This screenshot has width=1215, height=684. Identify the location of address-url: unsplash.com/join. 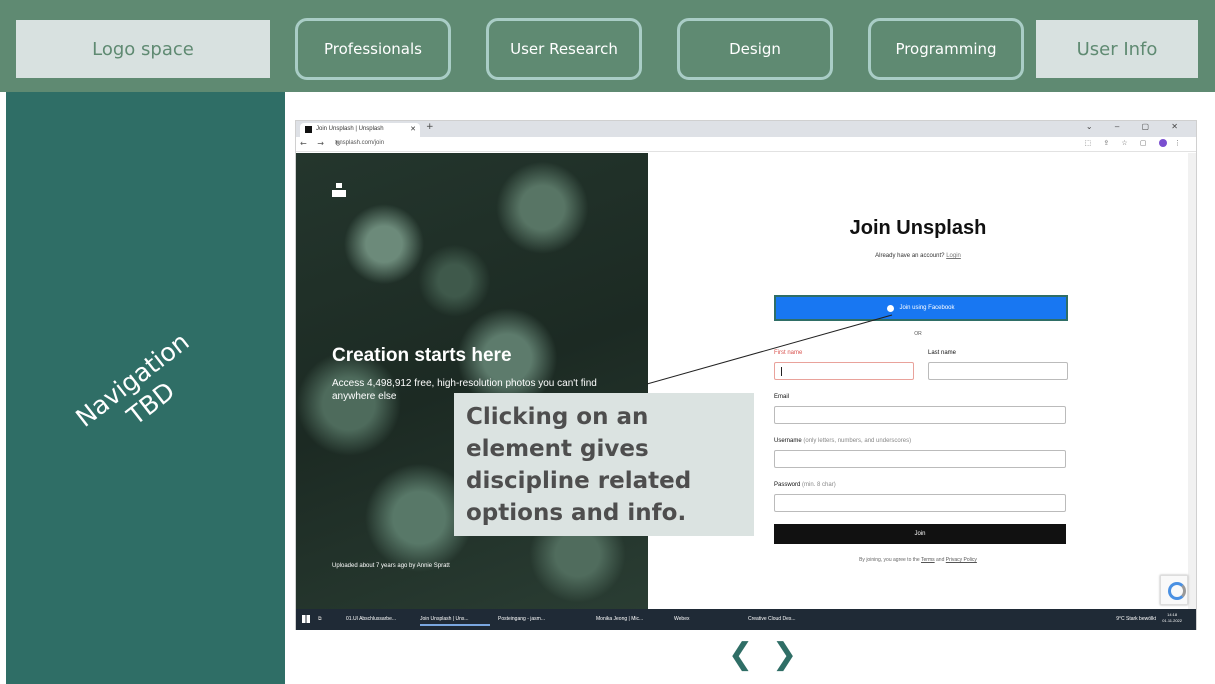
(360, 143).